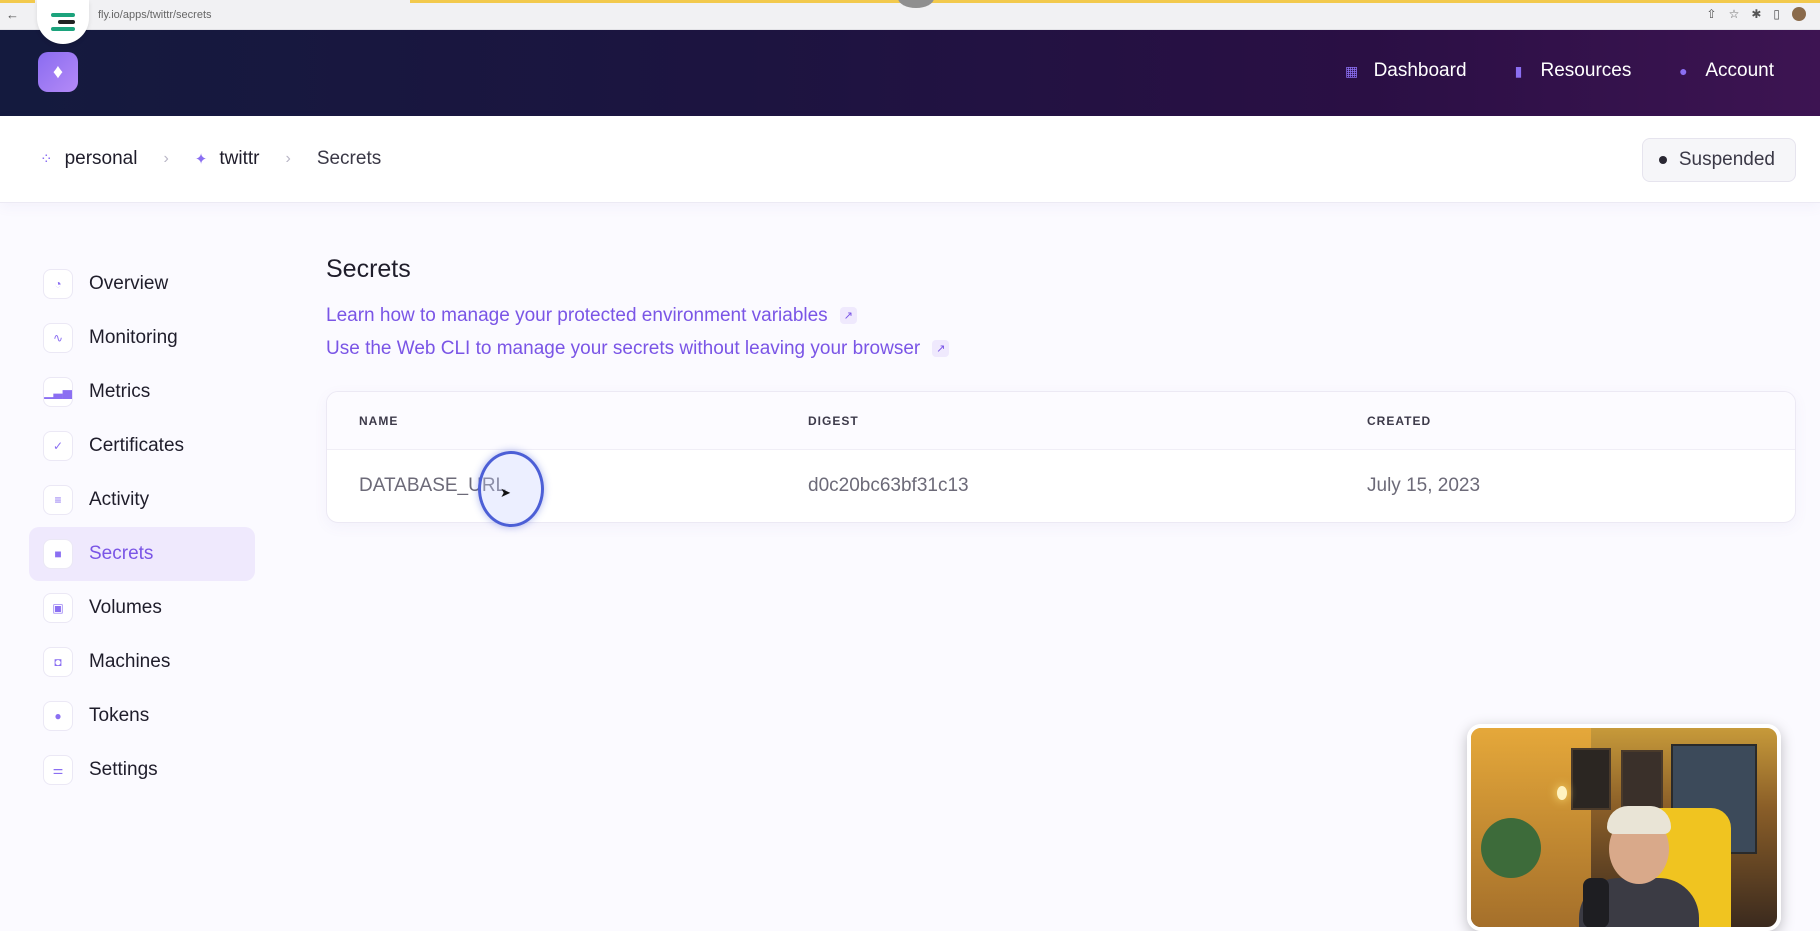 This screenshot has height=931, width=1820. I want to click on user-icon: ●, so click(1683, 71).